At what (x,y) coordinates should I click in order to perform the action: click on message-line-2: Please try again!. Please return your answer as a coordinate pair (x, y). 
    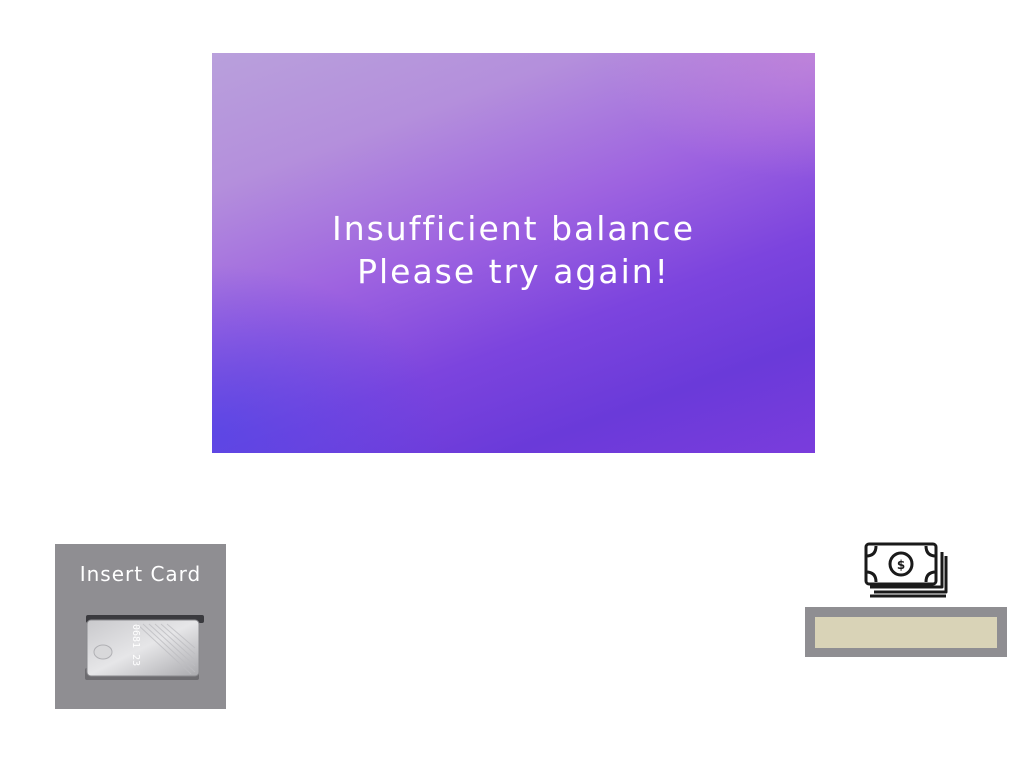
    Looking at the image, I should click on (513, 271).